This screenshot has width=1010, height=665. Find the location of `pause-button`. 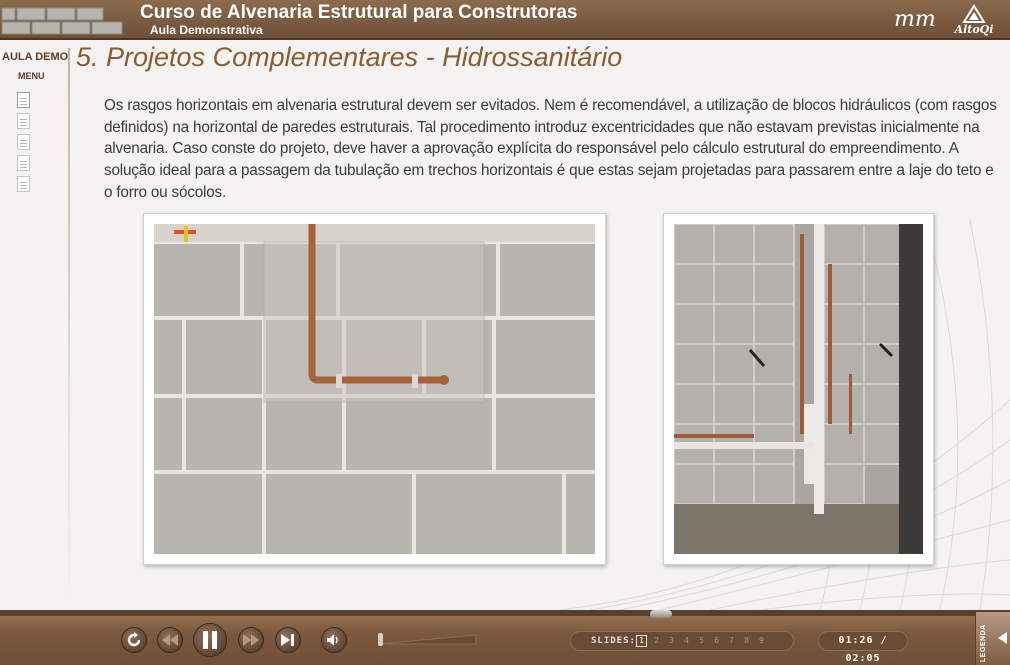

pause-button is located at coordinates (210, 640).